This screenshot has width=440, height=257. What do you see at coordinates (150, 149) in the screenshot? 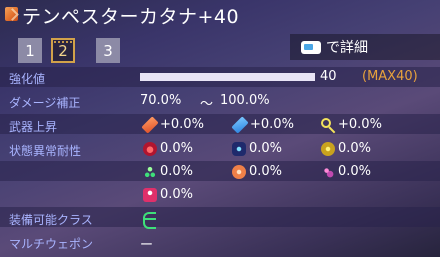
I see `poison-icon` at bounding box center [150, 149].